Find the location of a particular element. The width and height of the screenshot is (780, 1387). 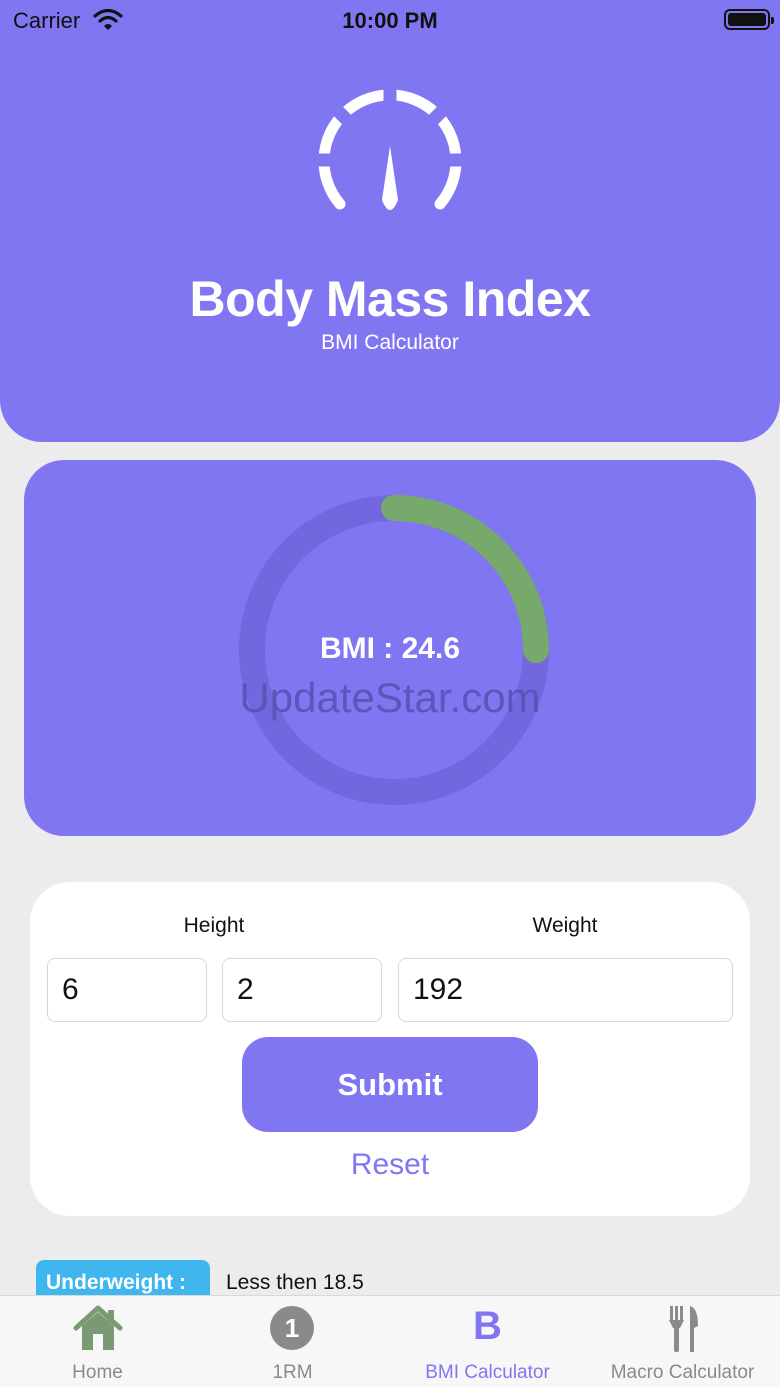

tab-1rm: 1 1RM is located at coordinates (292, 1341).